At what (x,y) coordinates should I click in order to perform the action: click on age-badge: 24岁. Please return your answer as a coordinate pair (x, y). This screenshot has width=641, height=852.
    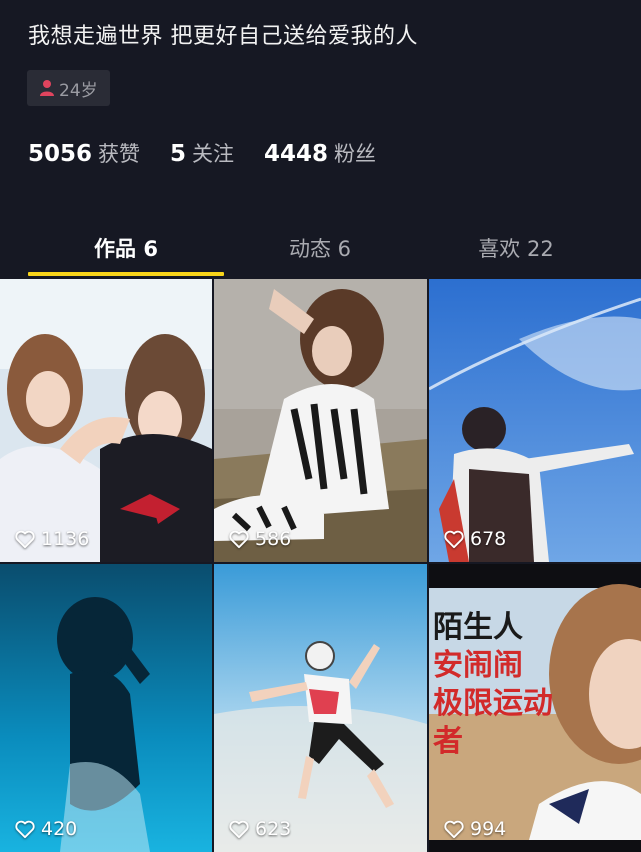
    Looking at the image, I should click on (68, 88).